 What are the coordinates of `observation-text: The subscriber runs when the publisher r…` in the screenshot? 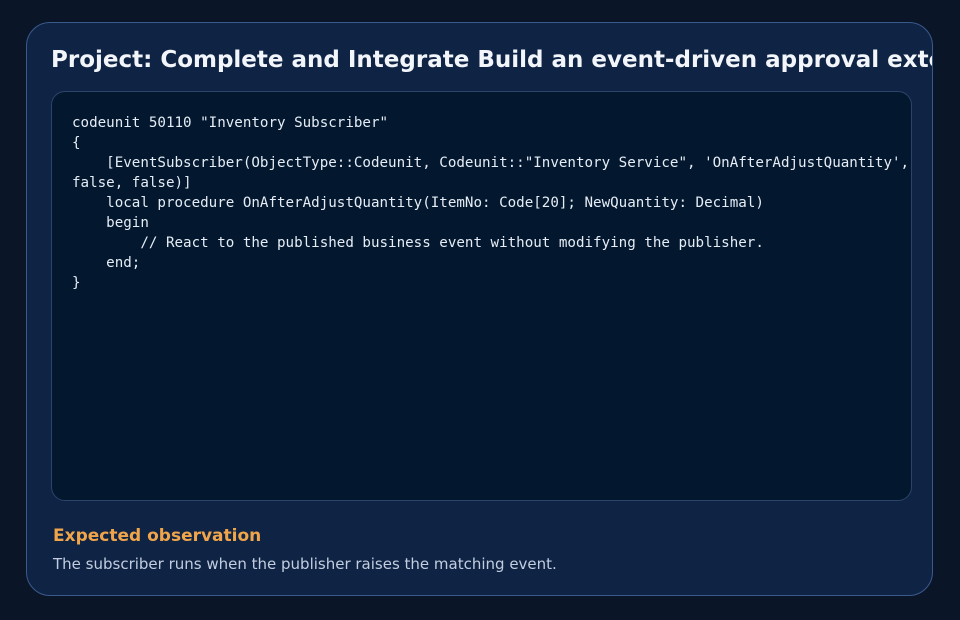 It's located at (305, 564).